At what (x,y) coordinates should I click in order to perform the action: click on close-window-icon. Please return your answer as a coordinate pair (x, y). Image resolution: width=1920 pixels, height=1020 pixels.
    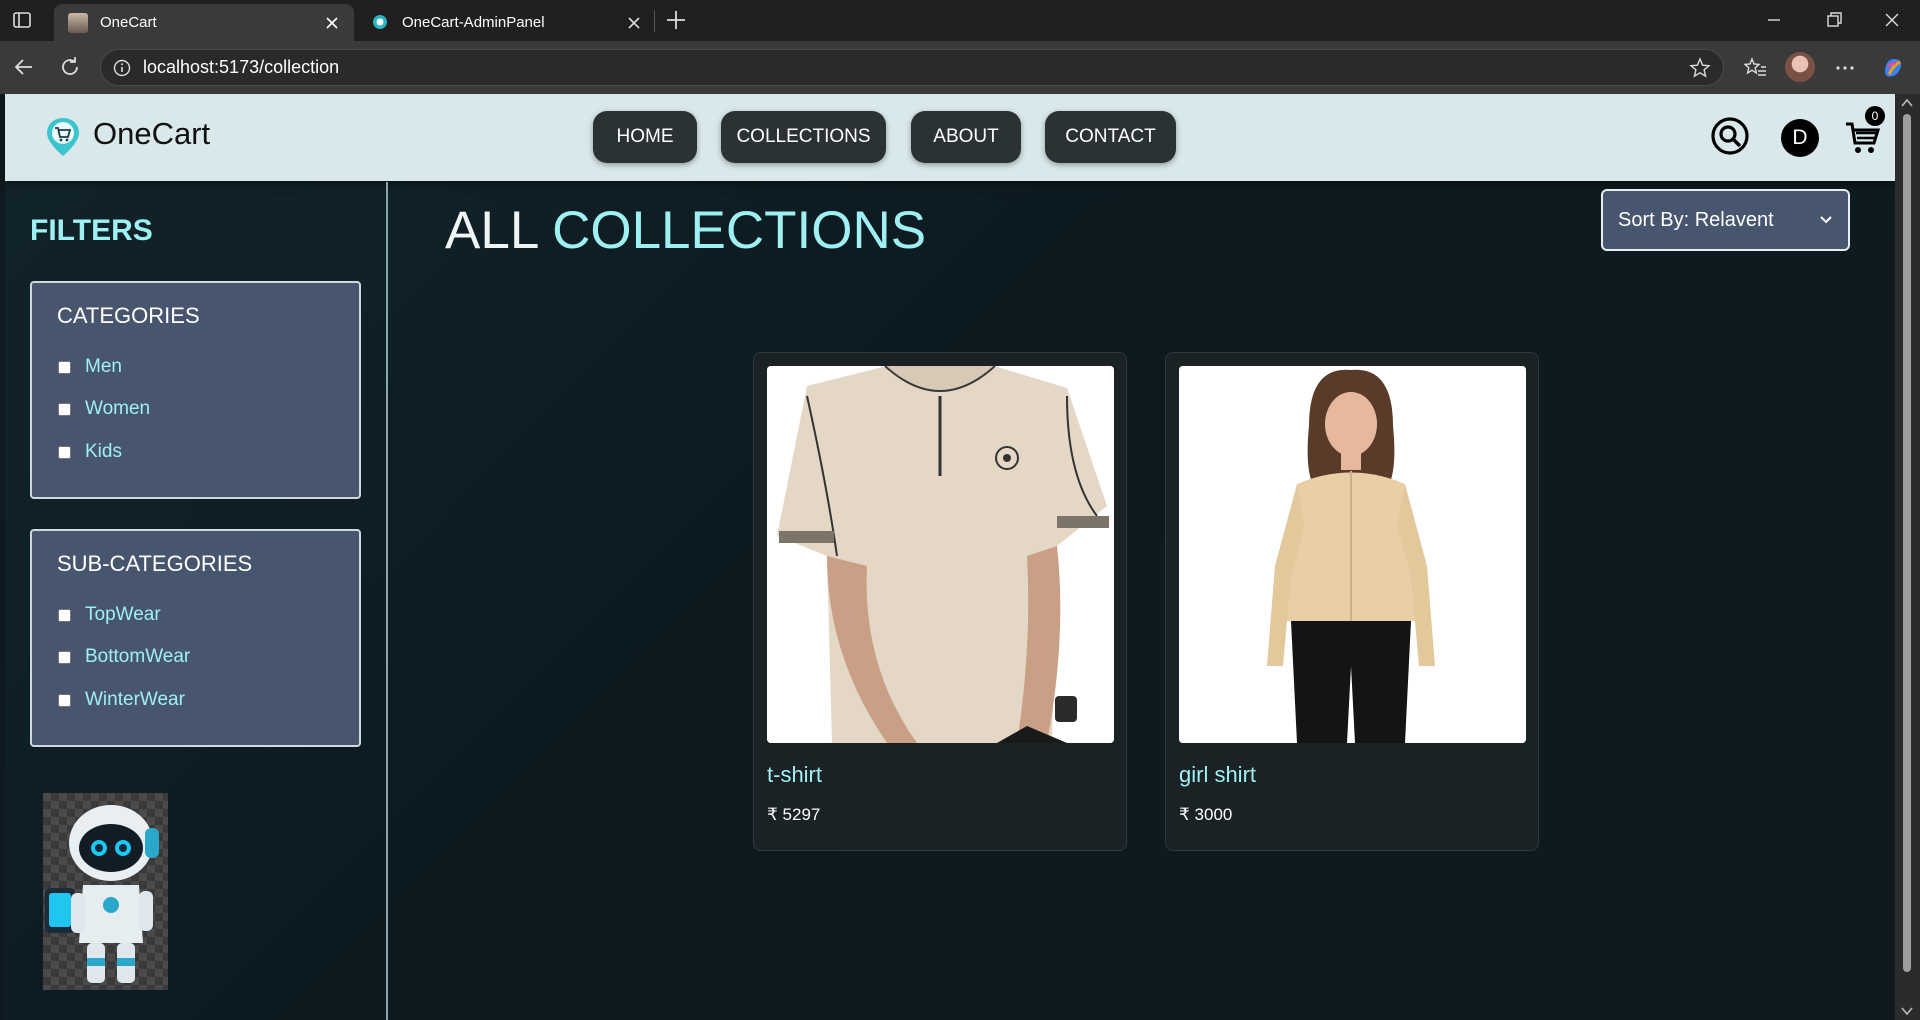
    Looking at the image, I should click on (1892, 20).